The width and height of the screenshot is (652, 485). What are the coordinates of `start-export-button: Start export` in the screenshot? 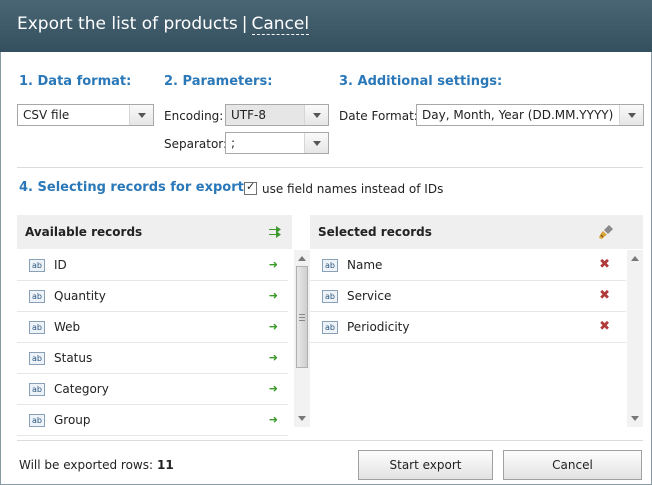 It's located at (425, 465).